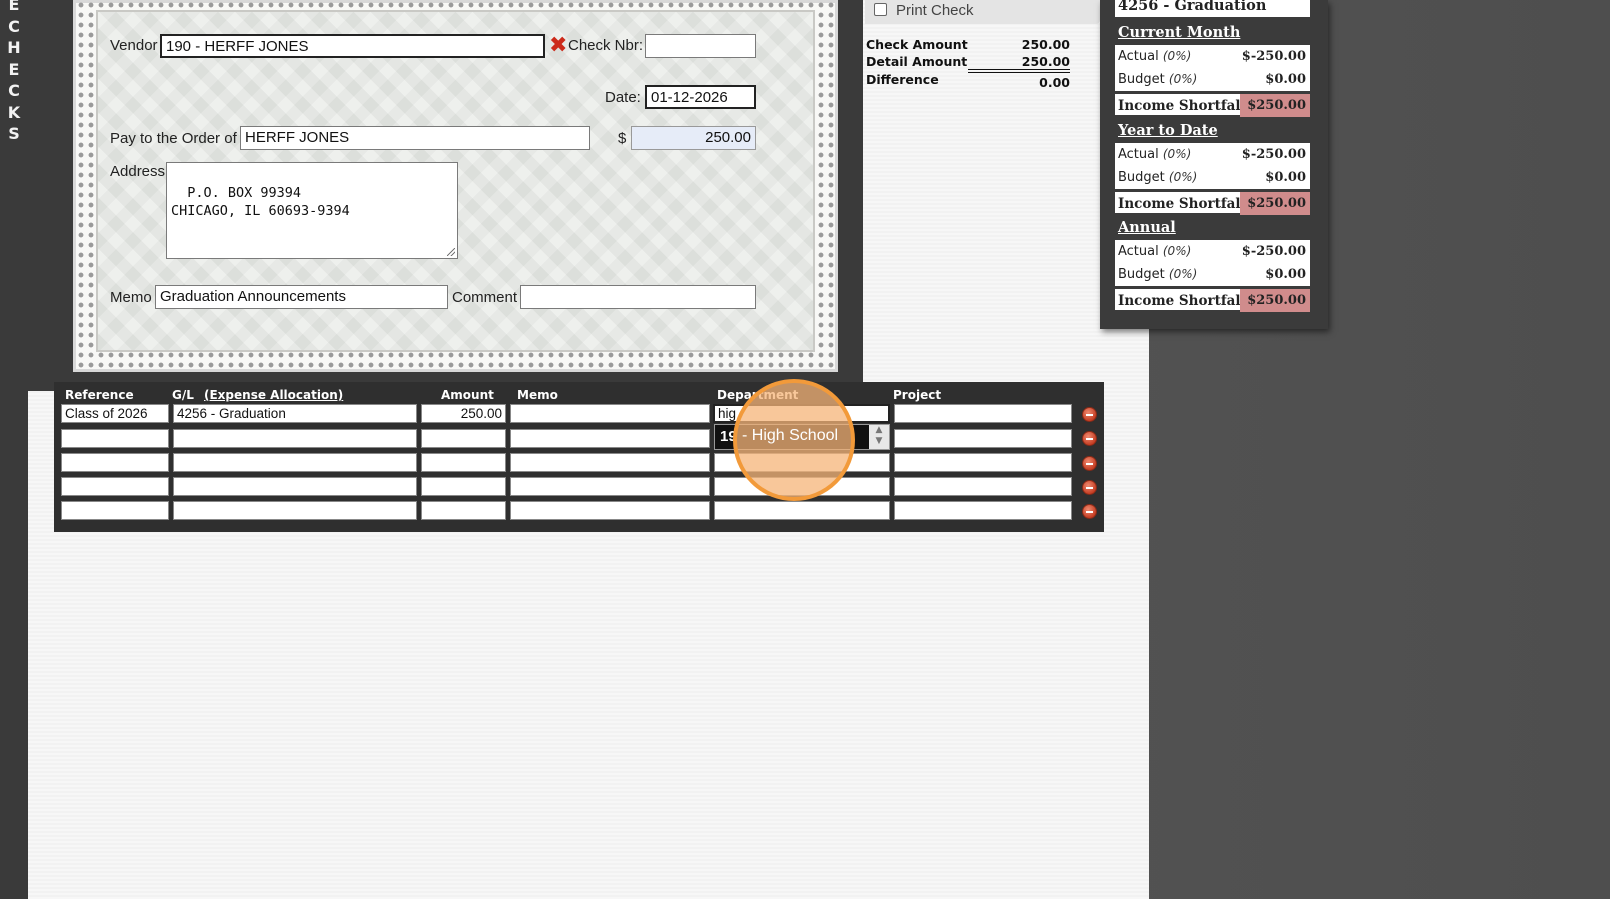  Describe the element at coordinates (983, 438) in the screenshot. I see `row-2-project` at that location.